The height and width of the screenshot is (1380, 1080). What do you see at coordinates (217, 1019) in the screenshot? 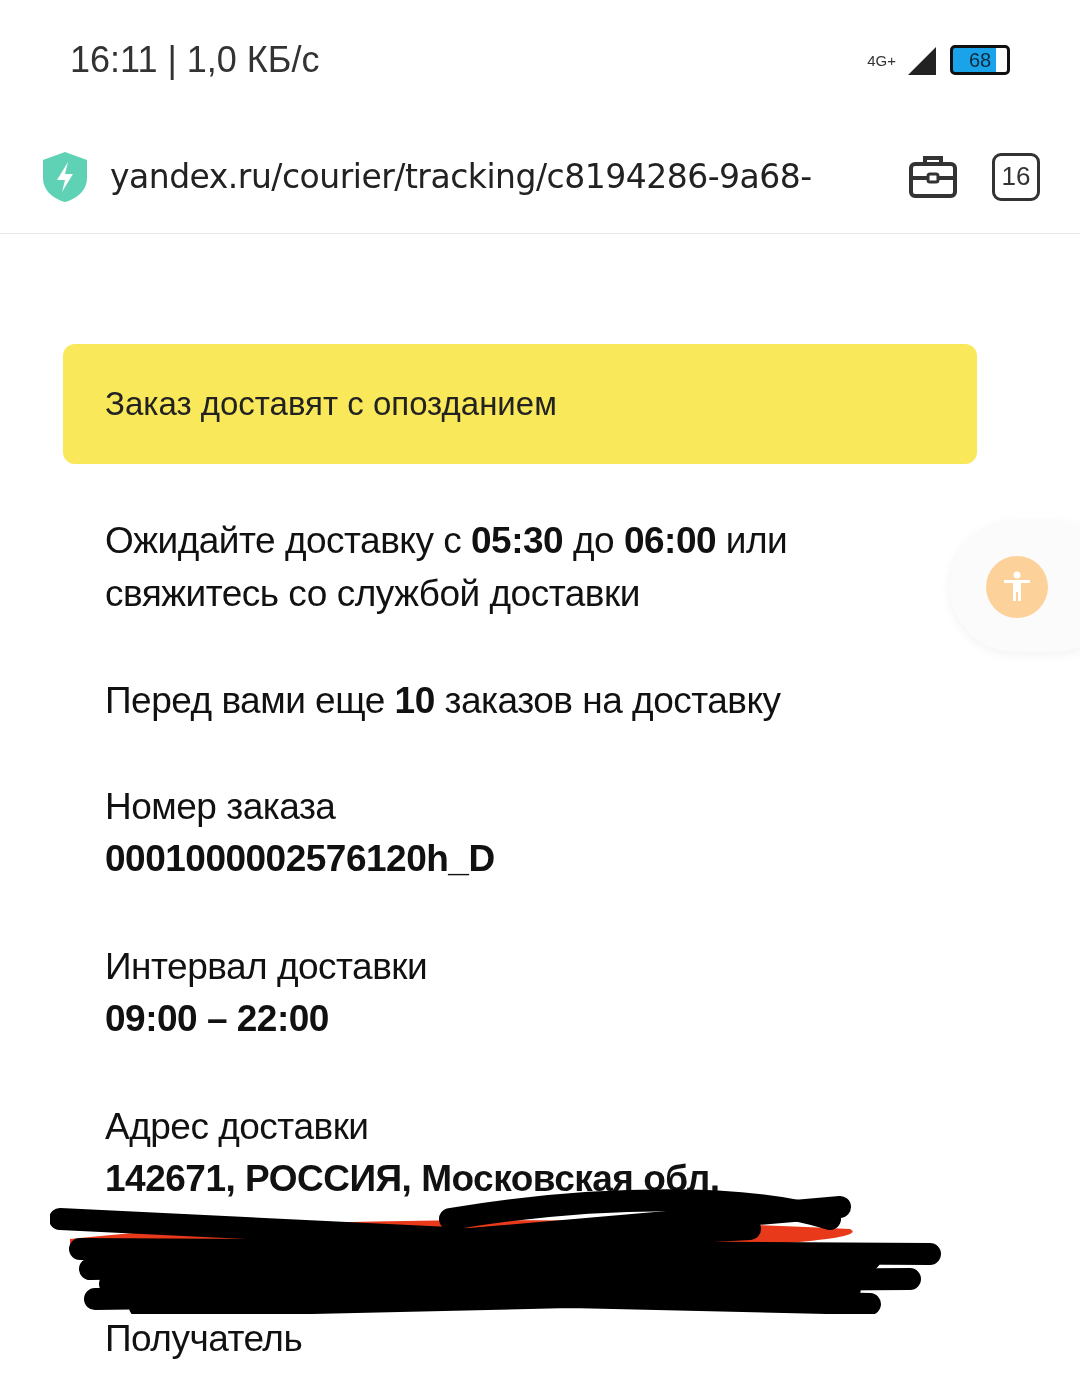
I see `field-value: 09:00 – 22:00` at bounding box center [217, 1019].